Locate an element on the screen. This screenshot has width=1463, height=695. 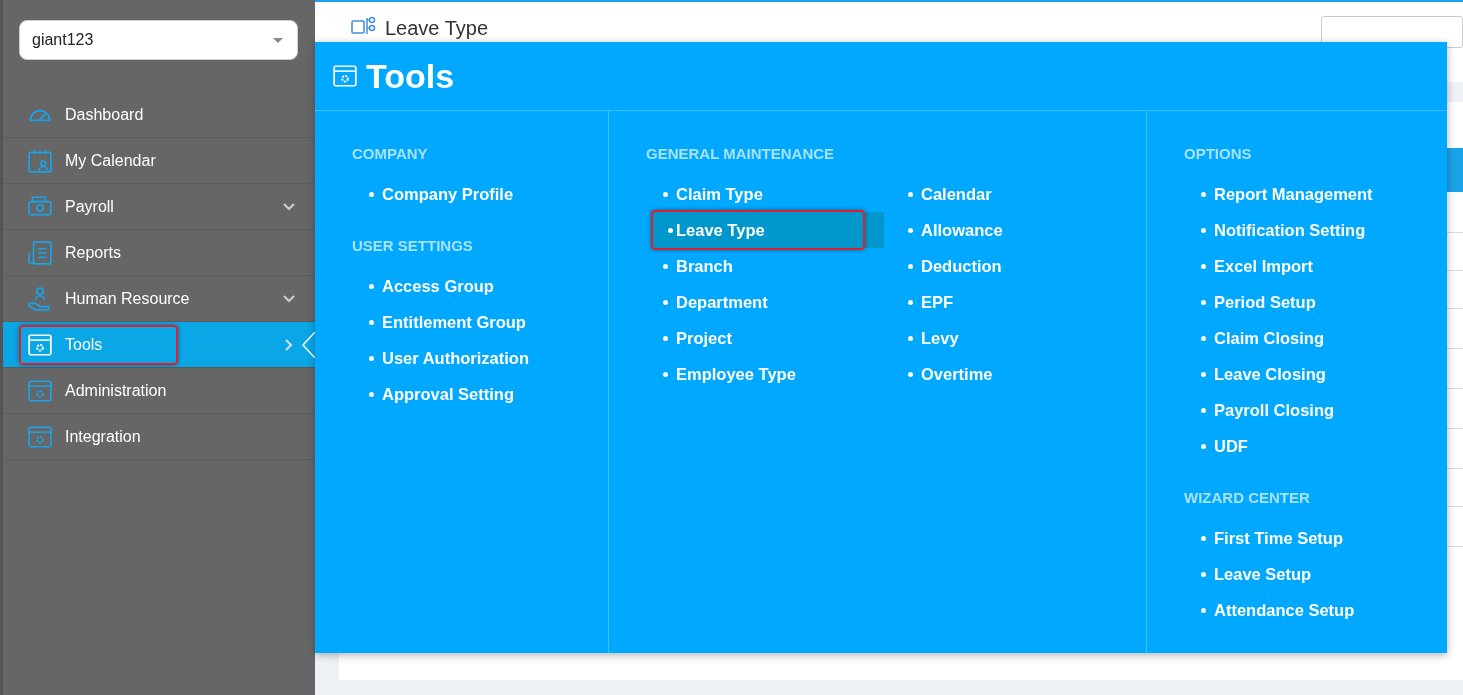
menu-link: UDF is located at coordinates (1304, 446).